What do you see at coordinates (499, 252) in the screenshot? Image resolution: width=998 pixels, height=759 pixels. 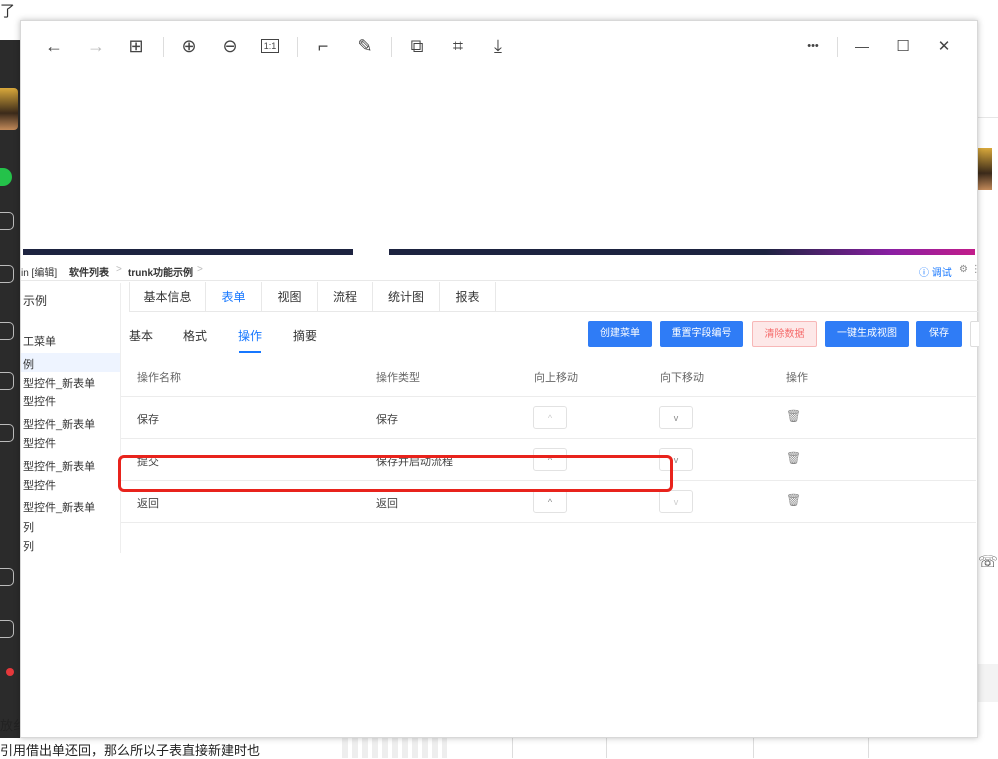 I see `image-banner` at bounding box center [499, 252].